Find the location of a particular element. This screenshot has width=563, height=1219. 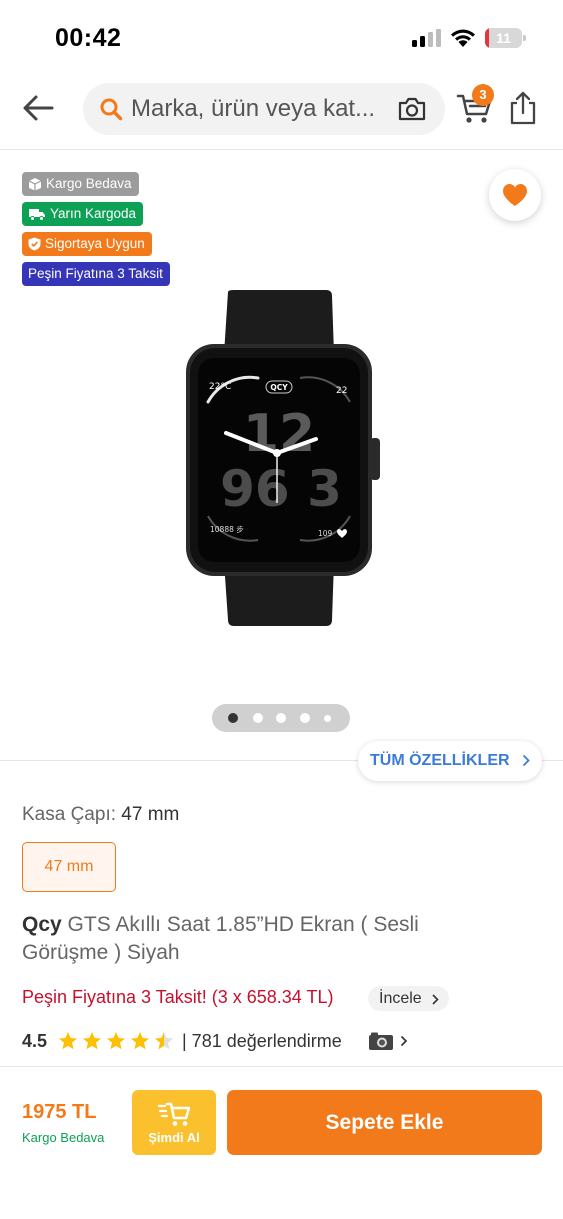

battery-indicator: 11 is located at coordinates (506, 38).